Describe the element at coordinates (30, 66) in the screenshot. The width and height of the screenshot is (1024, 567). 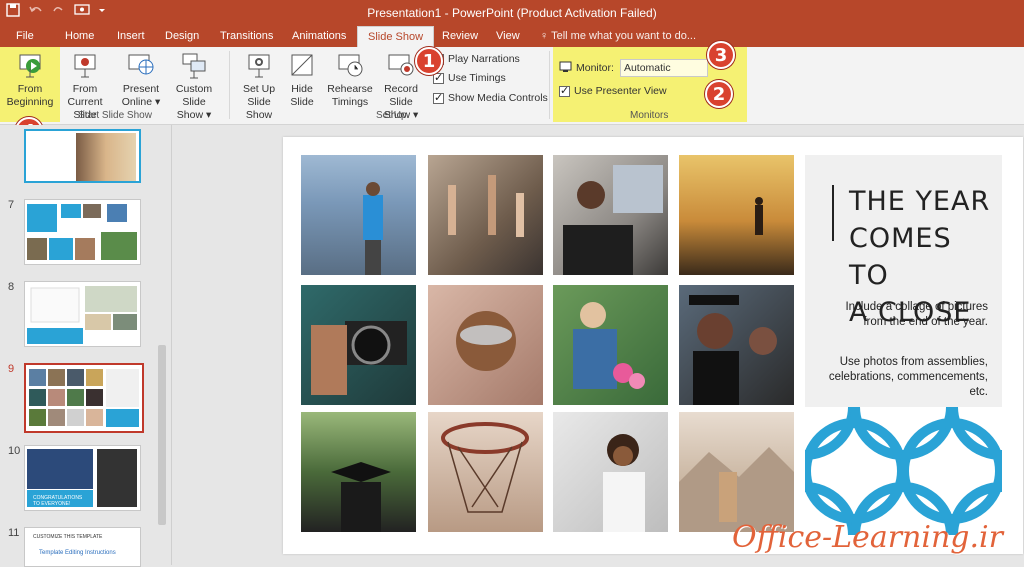
I see `play-from-start-icon` at that location.